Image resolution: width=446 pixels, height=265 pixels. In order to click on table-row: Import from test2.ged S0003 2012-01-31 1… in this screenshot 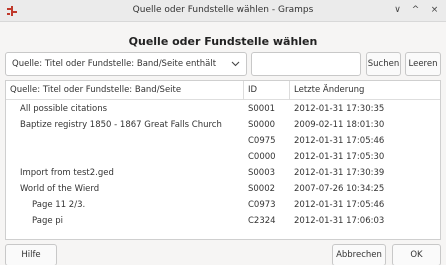, I will do `click(223, 174)`.